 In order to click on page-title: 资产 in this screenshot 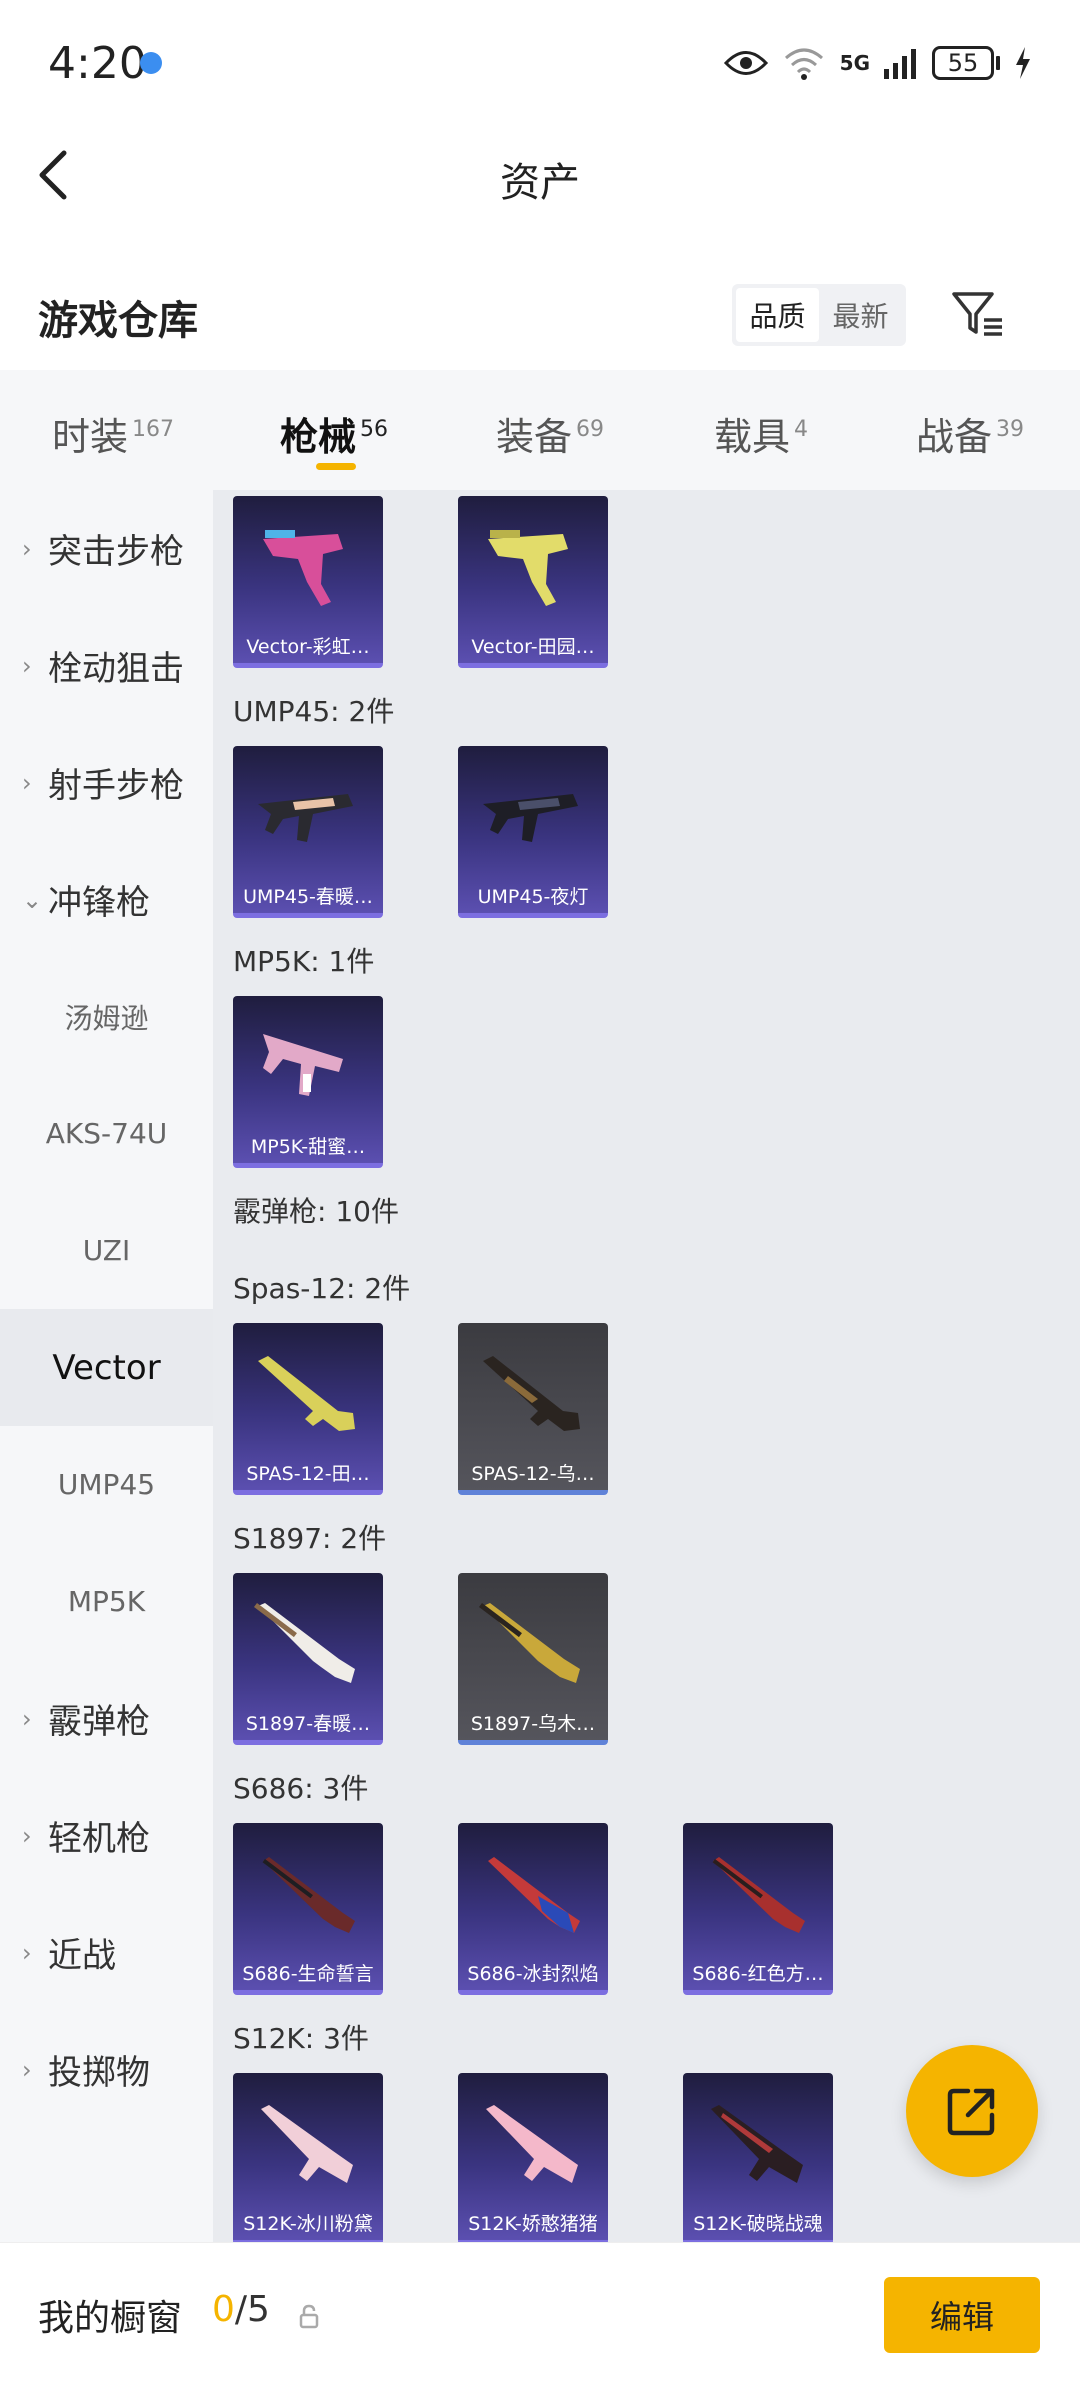, I will do `click(540, 183)`.